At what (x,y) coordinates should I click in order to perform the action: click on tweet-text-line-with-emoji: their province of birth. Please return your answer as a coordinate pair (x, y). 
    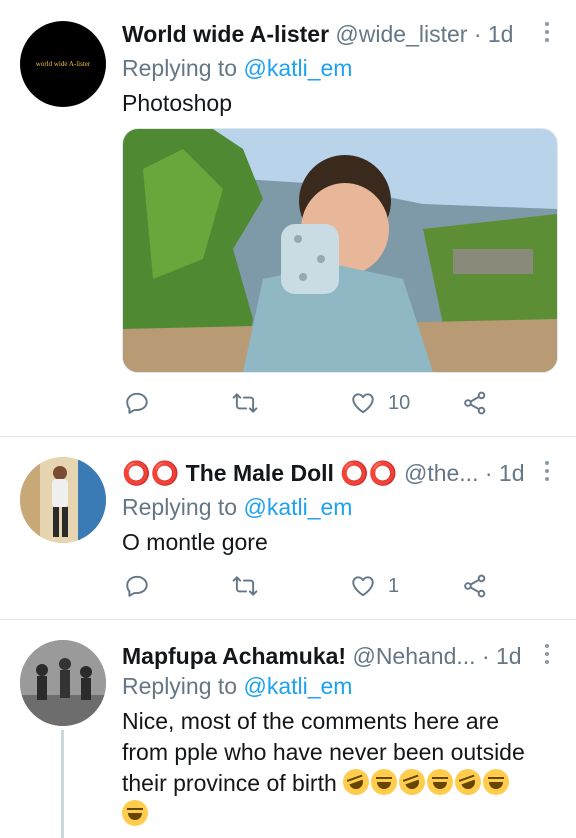
    Looking at the image, I should click on (334, 782).